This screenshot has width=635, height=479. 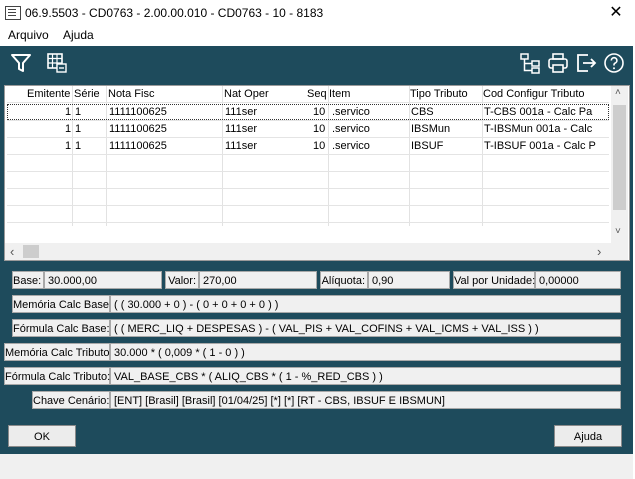 I want to click on ok-button: OK, so click(x=42, y=436).